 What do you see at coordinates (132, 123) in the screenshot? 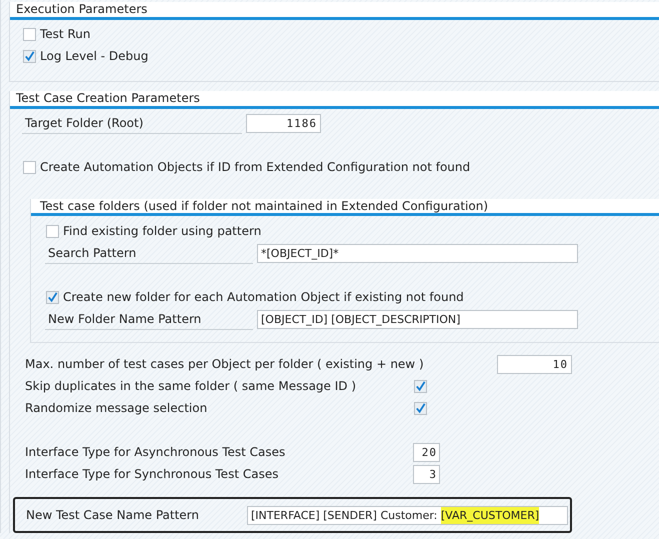
I see `field-label: Target Folder (Root)` at bounding box center [132, 123].